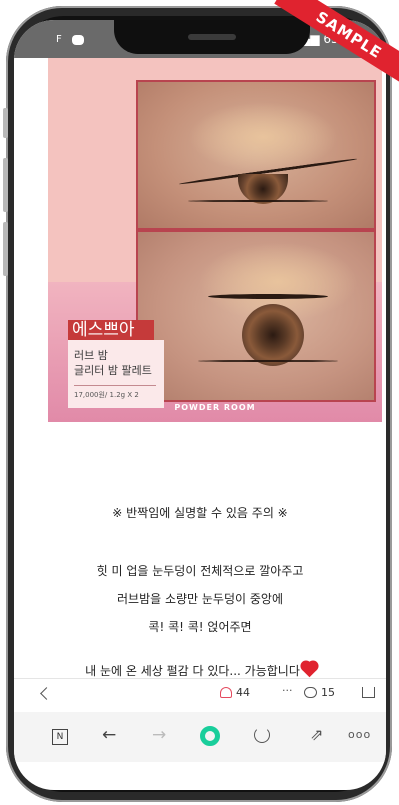  I want to click on image-watermark: POWDER ROOM, so click(215, 407).